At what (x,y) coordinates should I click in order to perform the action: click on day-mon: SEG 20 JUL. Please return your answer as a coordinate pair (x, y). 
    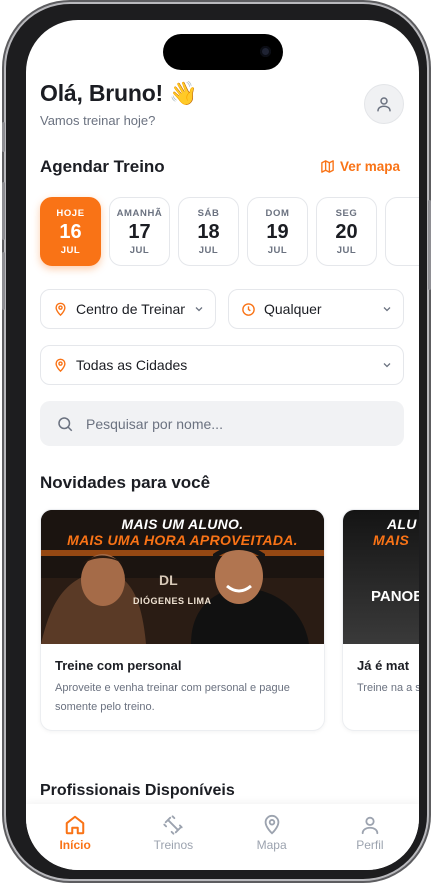
    Looking at the image, I should click on (346, 231).